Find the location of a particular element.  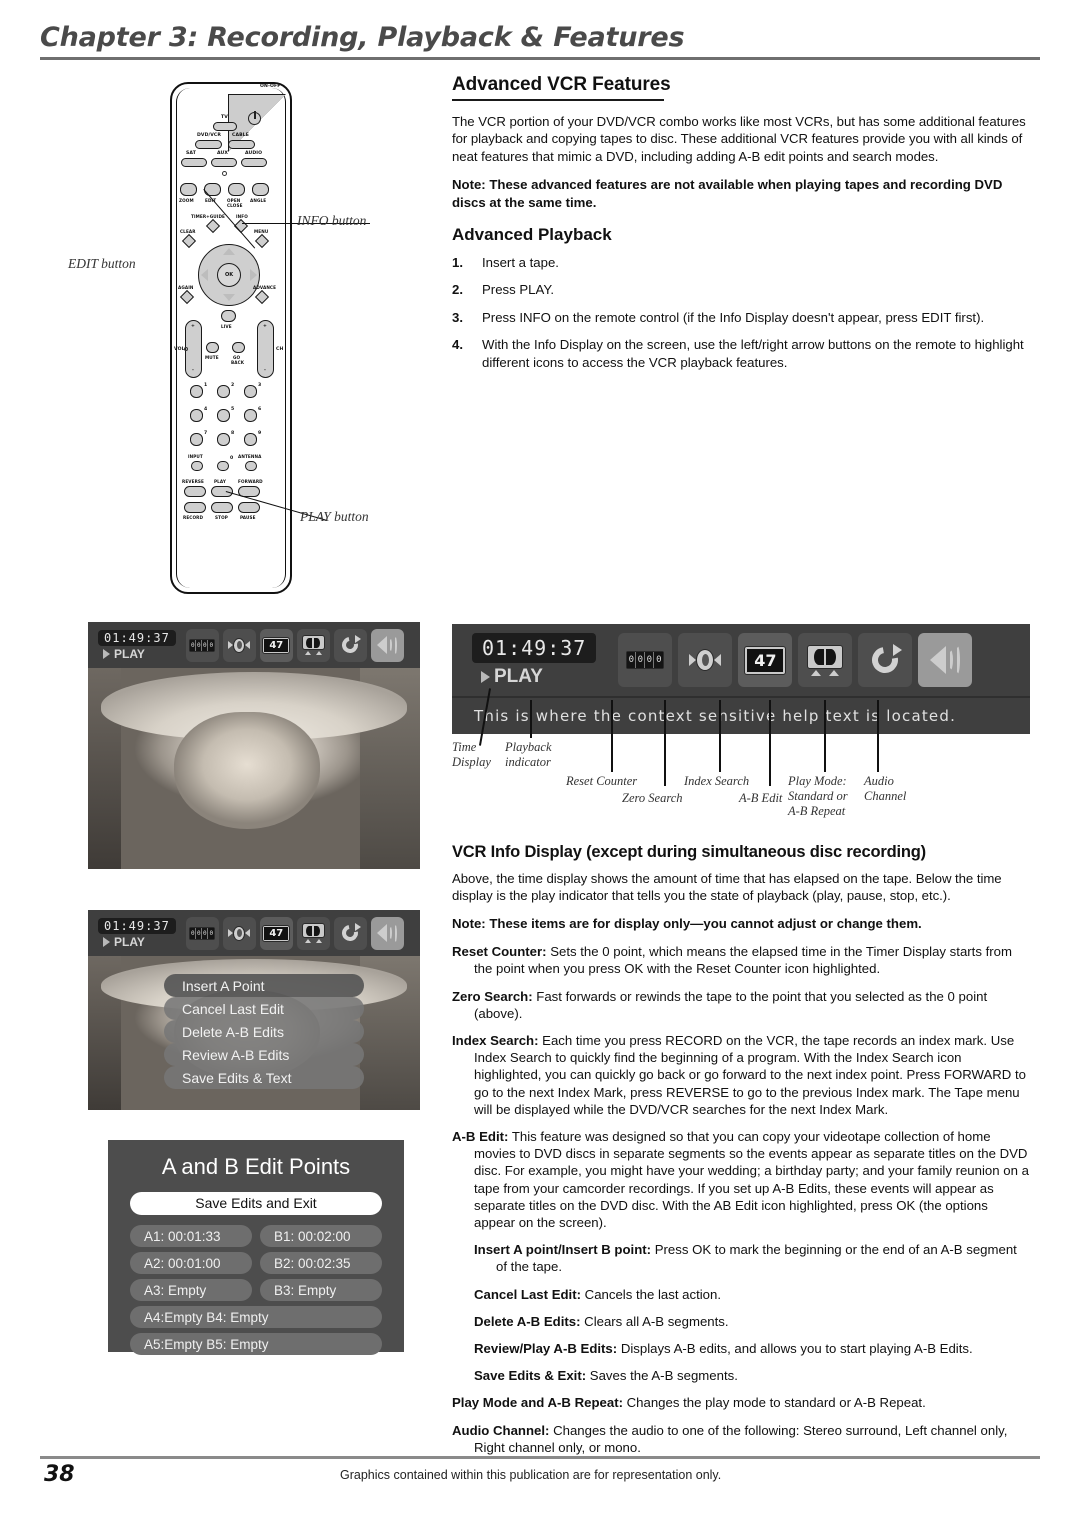

label-sat: SAT is located at coordinates (191, 153).